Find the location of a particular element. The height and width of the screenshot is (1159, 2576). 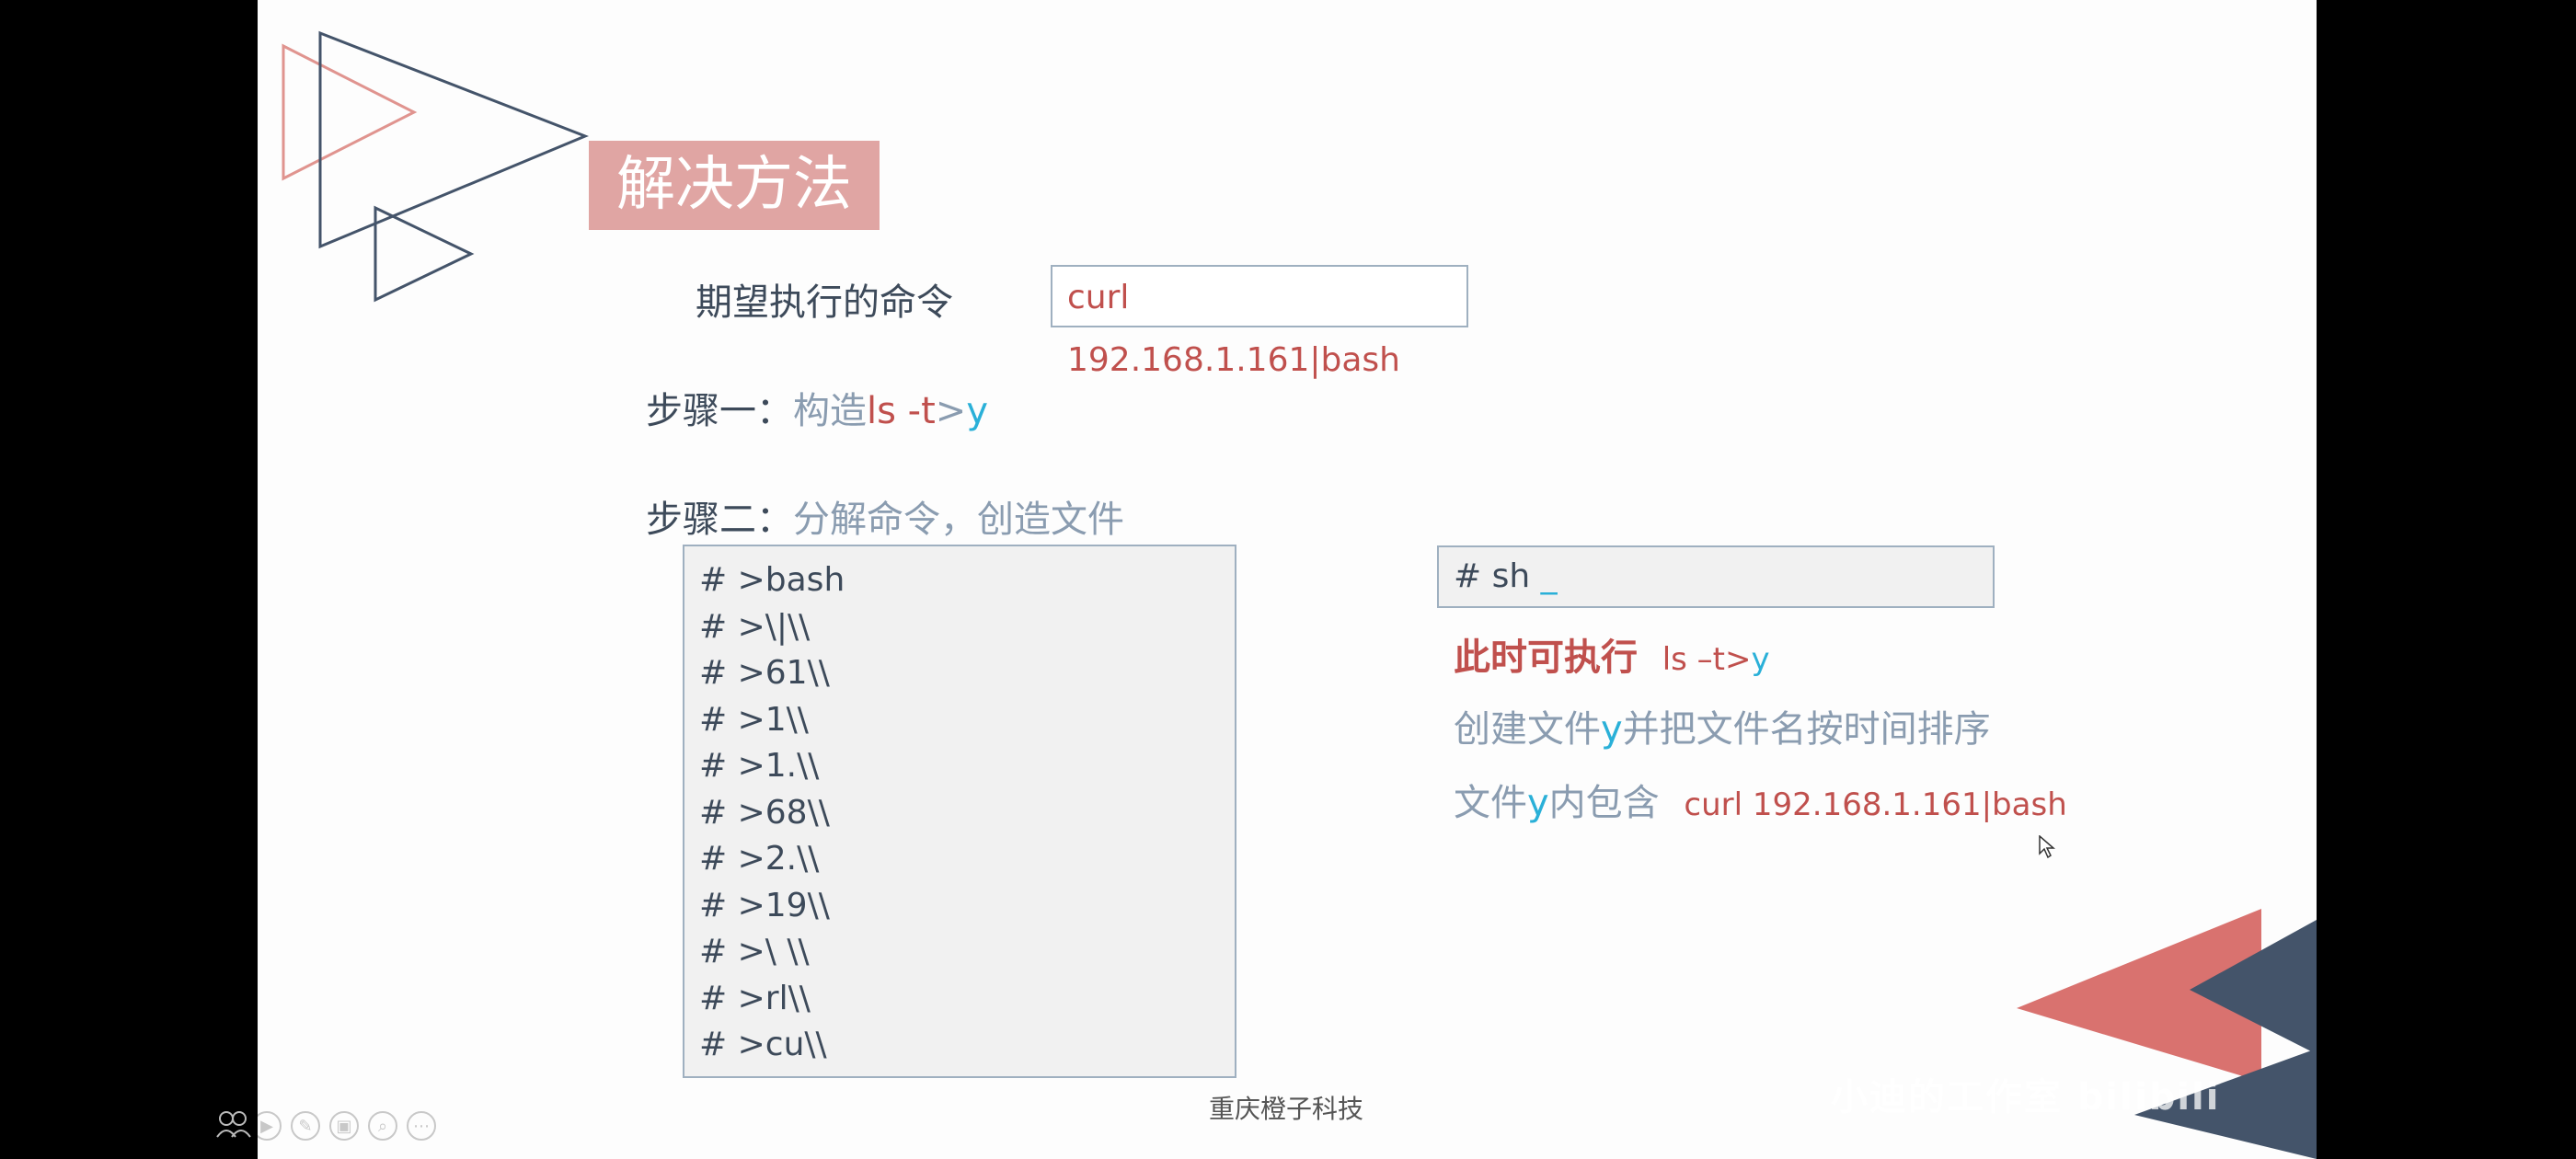

sh-cursor: _ is located at coordinates (1549, 576).